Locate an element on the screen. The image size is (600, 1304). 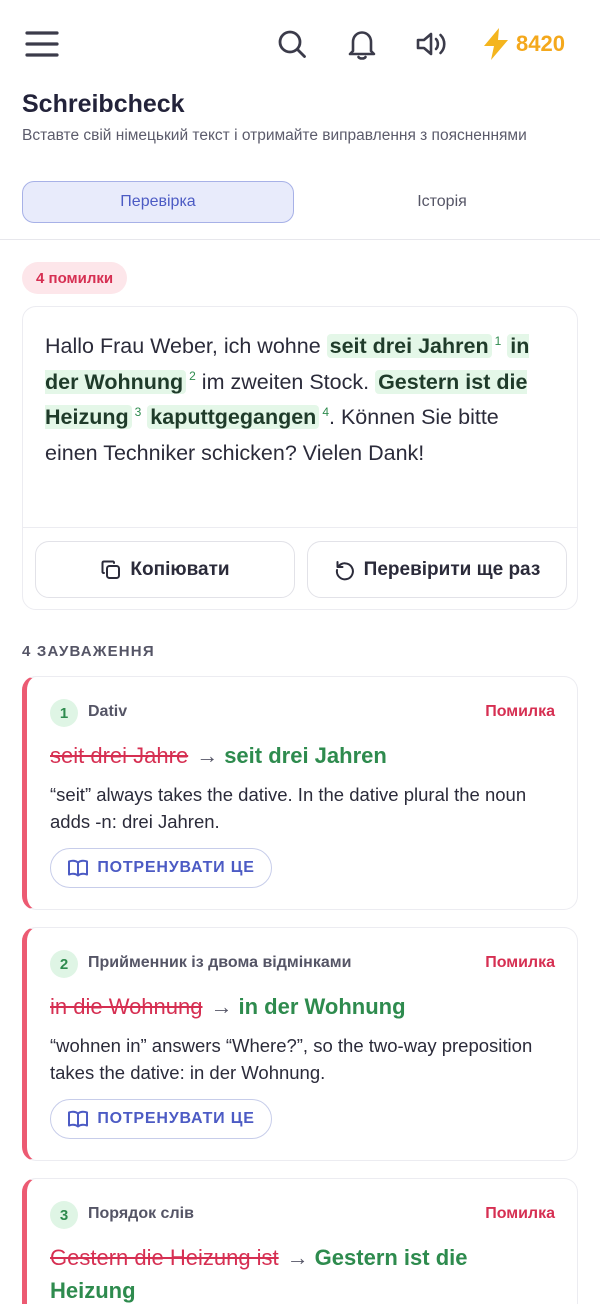
issue-category: Порядок слів is located at coordinates (141, 1213).